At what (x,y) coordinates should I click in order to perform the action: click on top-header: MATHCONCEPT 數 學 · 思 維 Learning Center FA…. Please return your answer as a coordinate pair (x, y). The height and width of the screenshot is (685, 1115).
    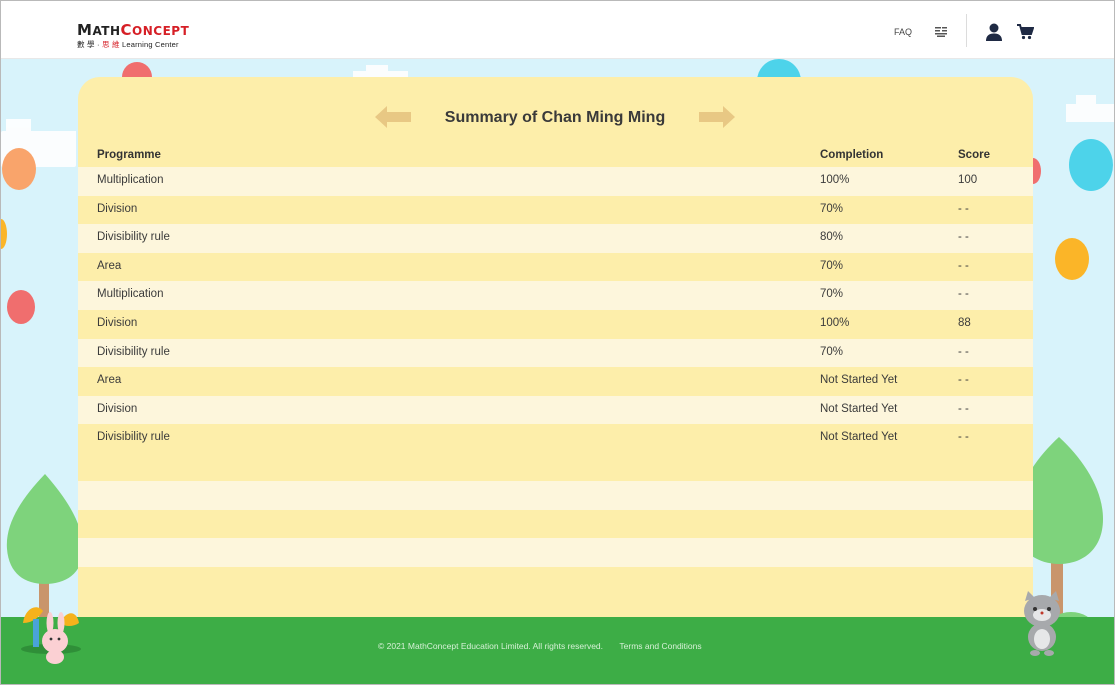
    Looking at the image, I should click on (557, 30).